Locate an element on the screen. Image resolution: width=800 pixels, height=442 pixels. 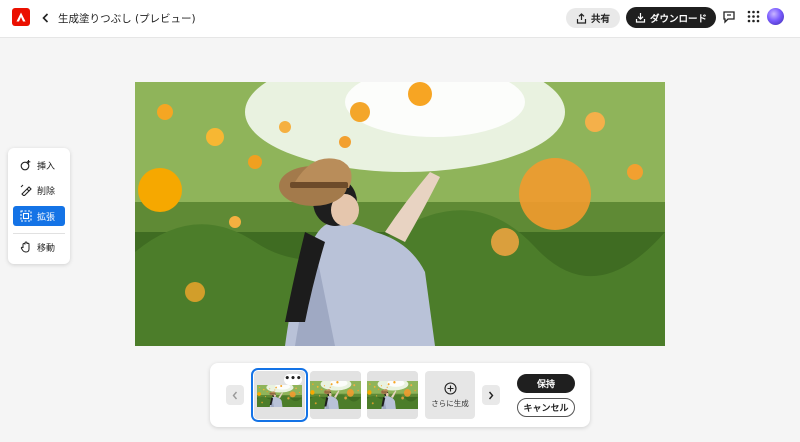
tool-label: 削除 is located at coordinates (46, 191).